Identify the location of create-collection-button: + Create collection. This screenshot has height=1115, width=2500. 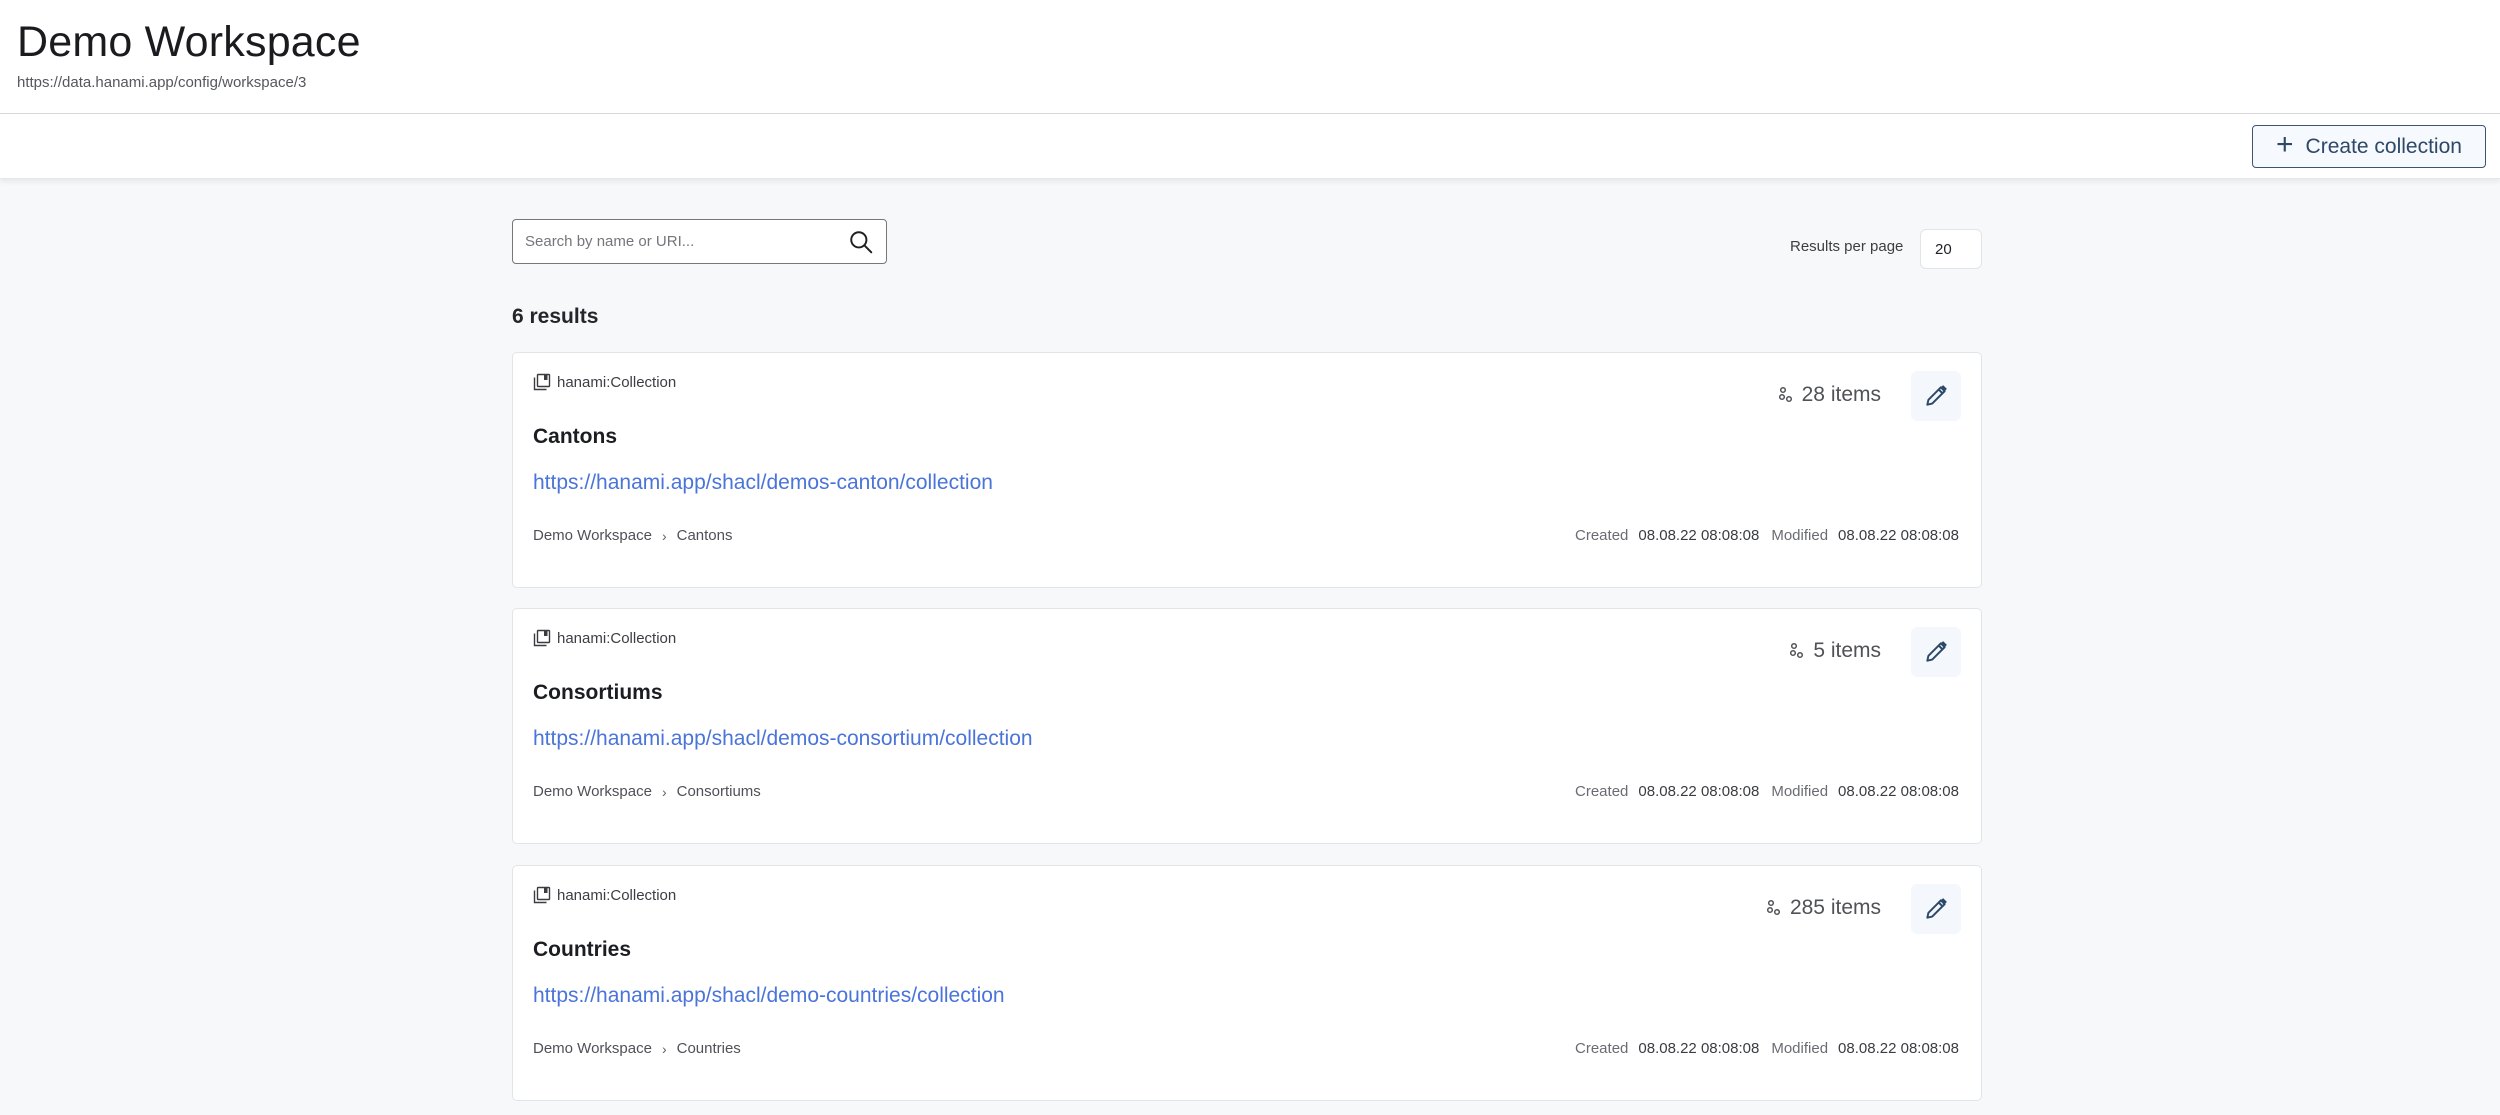
(2369, 146).